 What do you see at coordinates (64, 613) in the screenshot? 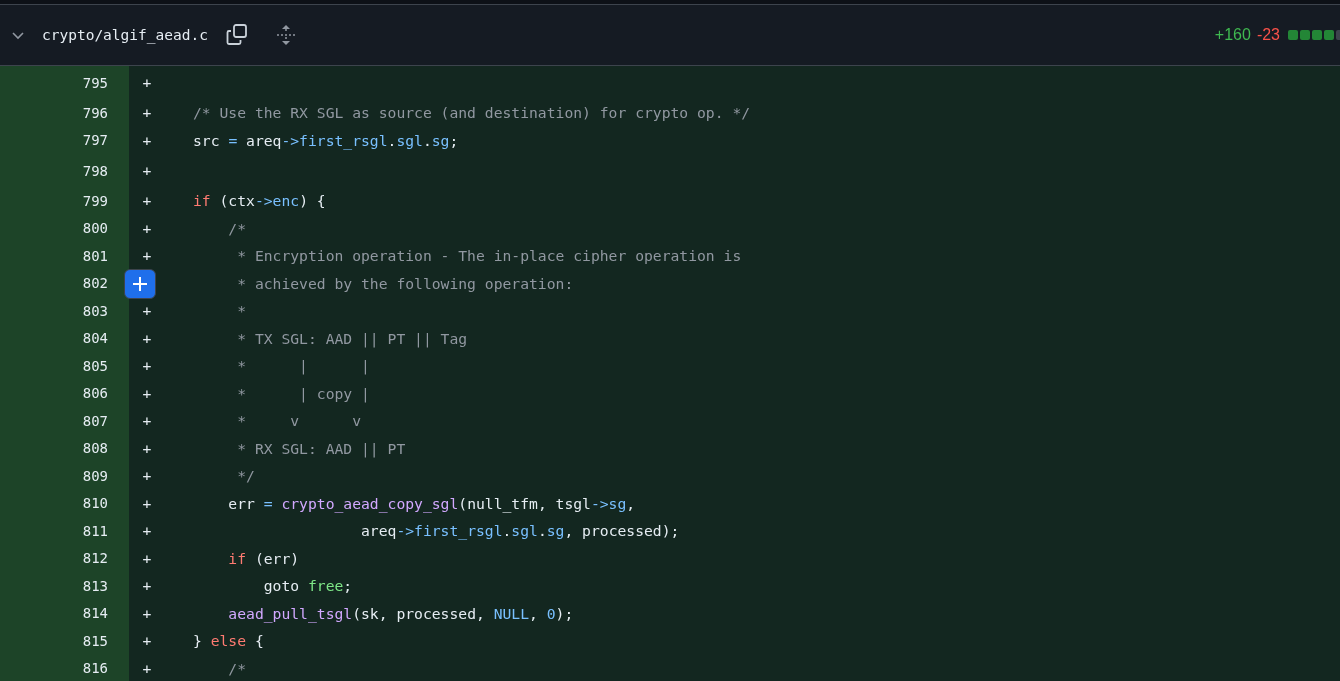
I see `line-number: 814` at bounding box center [64, 613].